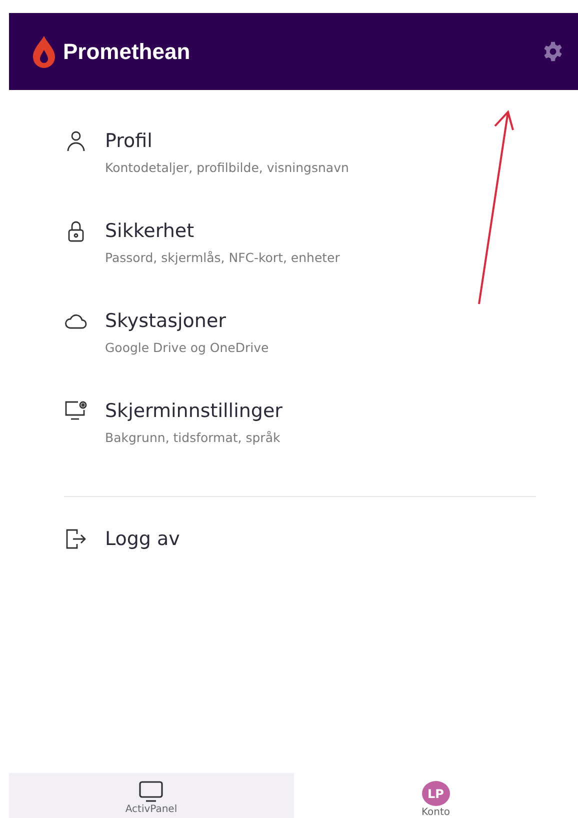  Describe the element at coordinates (300, 152) in the screenshot. I see `menu-item: Profil Kontodetaljer, profilbilde, visningsnavn` at that location.